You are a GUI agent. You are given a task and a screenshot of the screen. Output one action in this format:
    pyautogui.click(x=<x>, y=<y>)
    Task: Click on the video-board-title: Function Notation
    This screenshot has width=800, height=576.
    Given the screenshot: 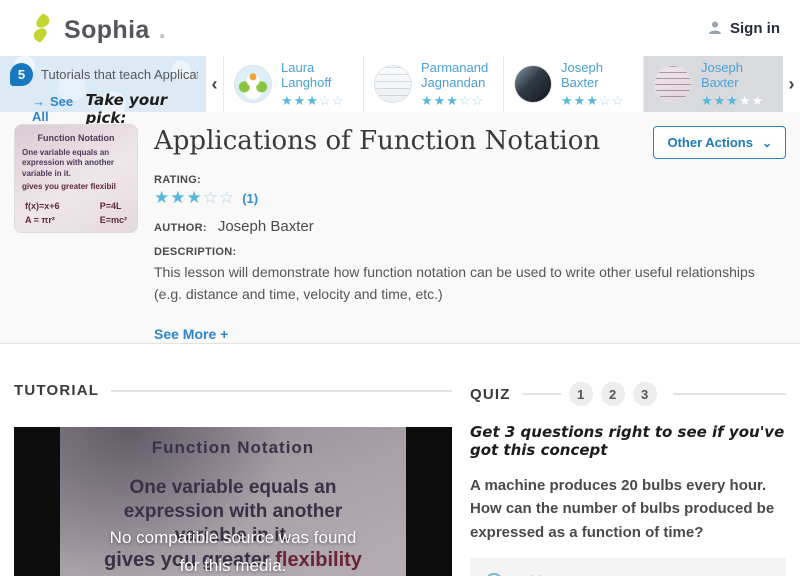 What is the action you would take?
    pyautogui.click(x=233, y=447)
    